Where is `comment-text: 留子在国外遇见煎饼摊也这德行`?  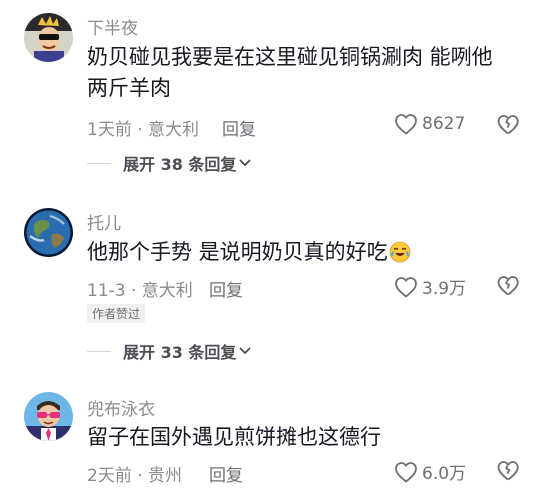 comment-text: 留子在国外遇见煎饼摊也这德行 is located at coordinates (234, 437).